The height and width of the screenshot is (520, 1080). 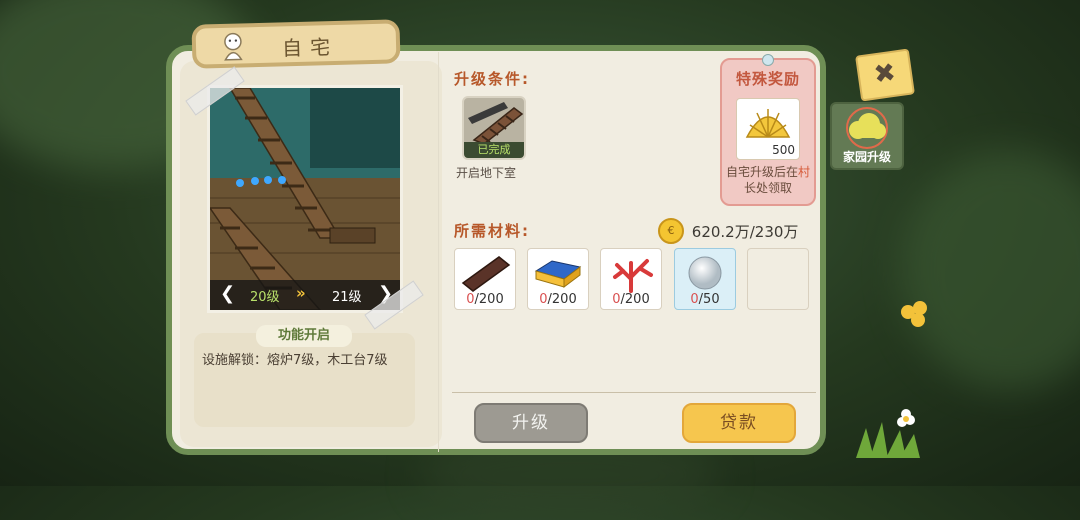 What do you see at coordinates (310, 47) in the screenshot?
I see `page-title: 自宅` at bounding box center [310, 47].